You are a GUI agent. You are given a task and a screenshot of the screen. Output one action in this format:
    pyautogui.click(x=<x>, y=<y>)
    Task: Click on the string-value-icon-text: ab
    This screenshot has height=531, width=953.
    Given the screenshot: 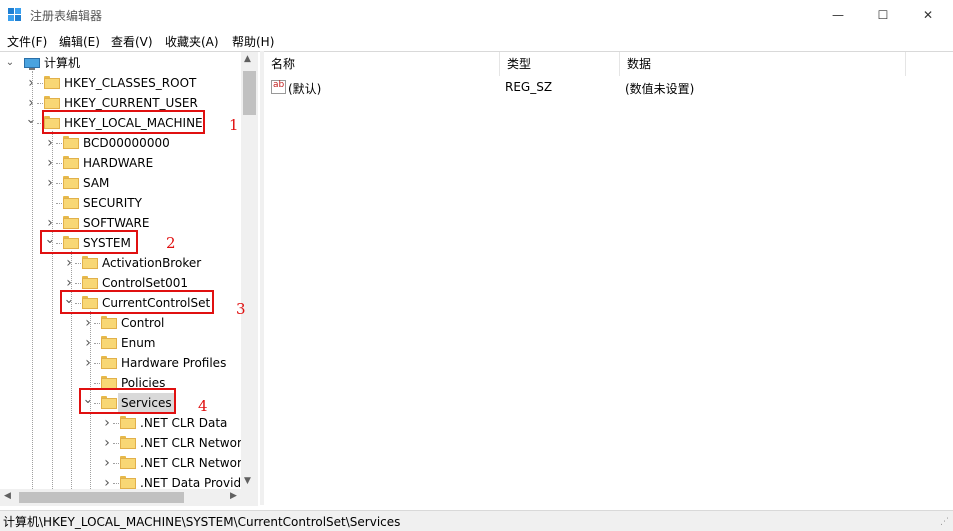 What is the action you would take?
    pyautogui.click(x=279, y=85)
    